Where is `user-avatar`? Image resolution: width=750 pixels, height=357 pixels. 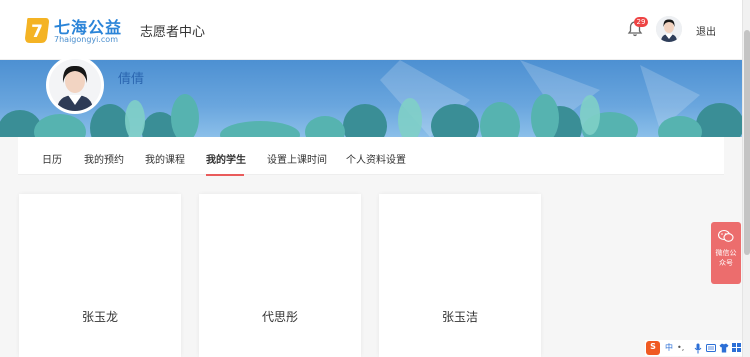 user-avatar is located at coordinates (669, 29).